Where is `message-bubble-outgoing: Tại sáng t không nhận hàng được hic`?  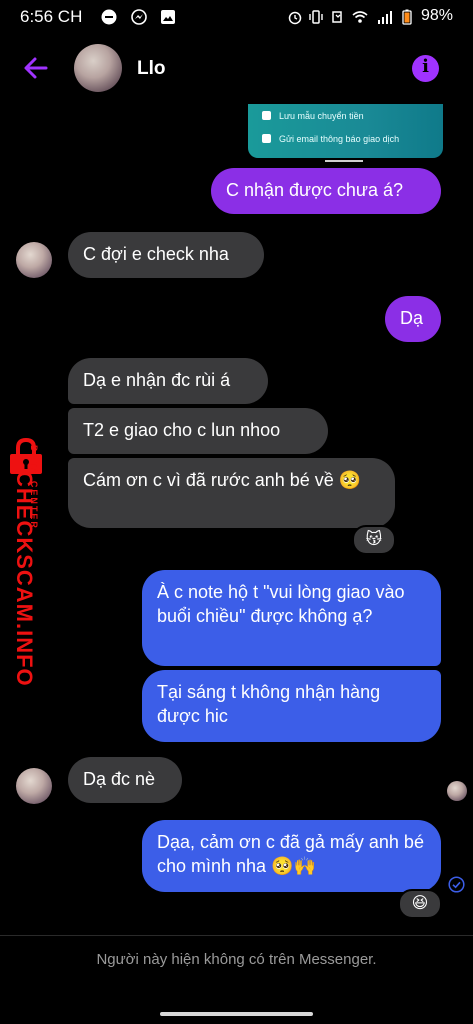 message-bubble-outgoing: Tại sáng t không nhận hàng được hic is located at coordinates (291, 706).